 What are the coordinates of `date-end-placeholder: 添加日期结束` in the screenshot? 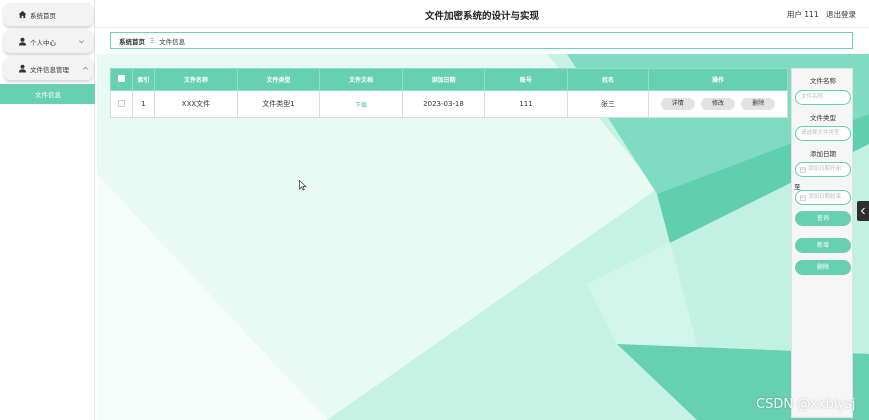 It's located at (825, 197).